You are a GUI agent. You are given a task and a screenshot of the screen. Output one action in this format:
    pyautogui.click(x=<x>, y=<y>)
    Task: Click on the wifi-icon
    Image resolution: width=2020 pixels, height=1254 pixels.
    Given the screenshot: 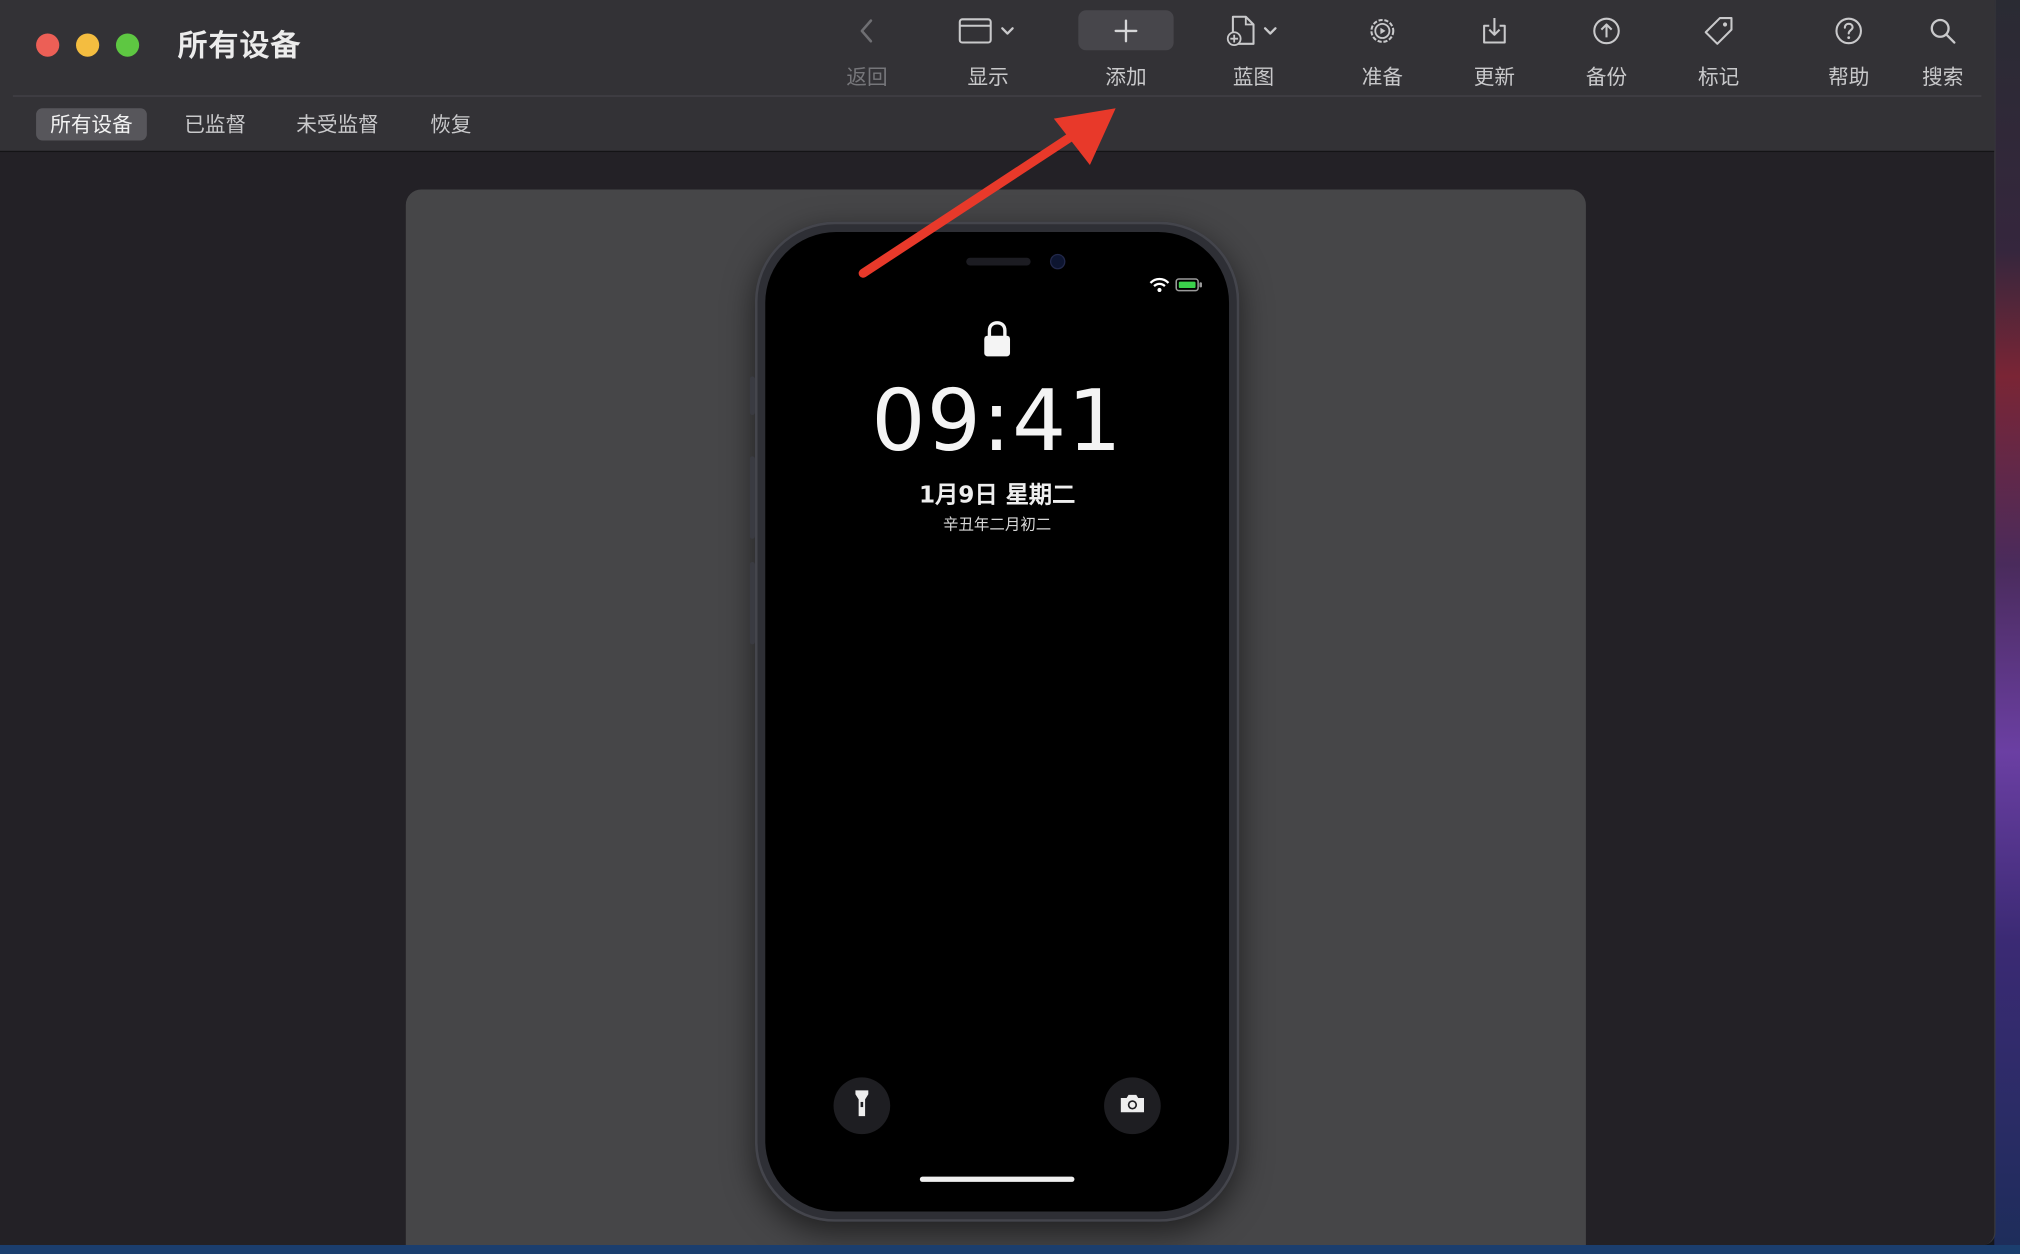 What is the action you would take?
    pyautogui.click(x=1159, y=285)
    